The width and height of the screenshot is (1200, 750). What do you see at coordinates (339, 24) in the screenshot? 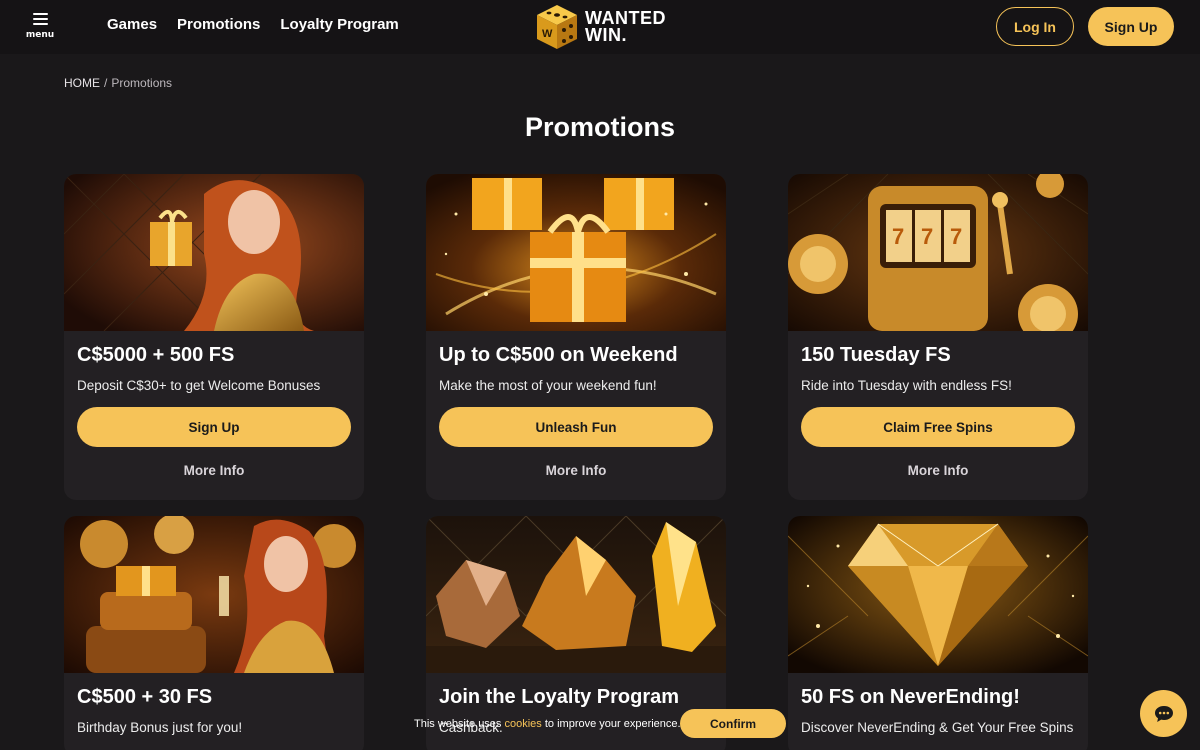
I see `nav-item-loyalty-program: Loyalty Program` at bounding box center [339, 24].